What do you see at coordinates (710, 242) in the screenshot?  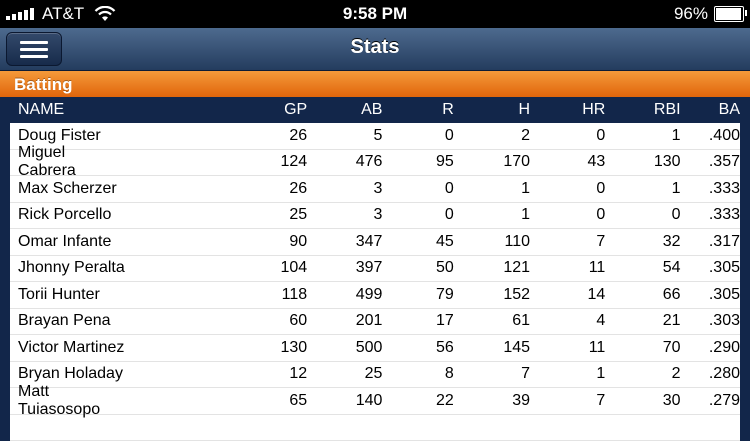 I see `cell-ba: .317` at bounding box center [710, 242].